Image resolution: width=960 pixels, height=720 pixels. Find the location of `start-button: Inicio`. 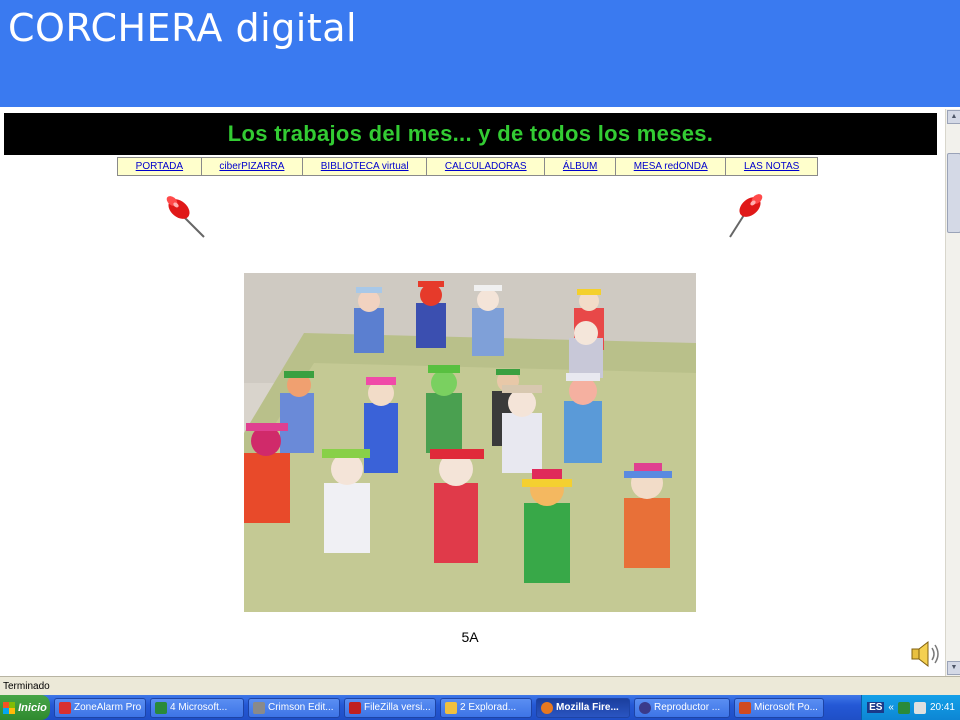

start-button: Inicio is located at coordinates (25, 707).